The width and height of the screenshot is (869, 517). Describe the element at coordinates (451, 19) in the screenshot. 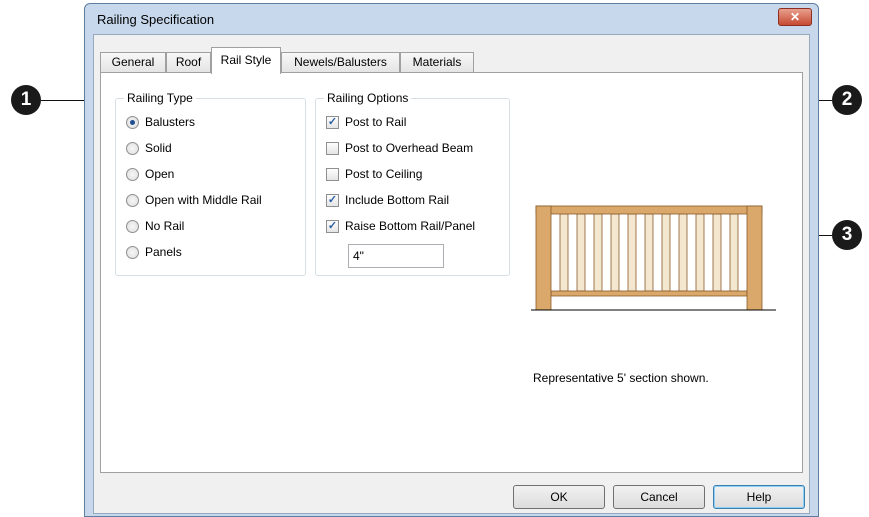

I see `title-bar: Railing Specification ✕` at that location.